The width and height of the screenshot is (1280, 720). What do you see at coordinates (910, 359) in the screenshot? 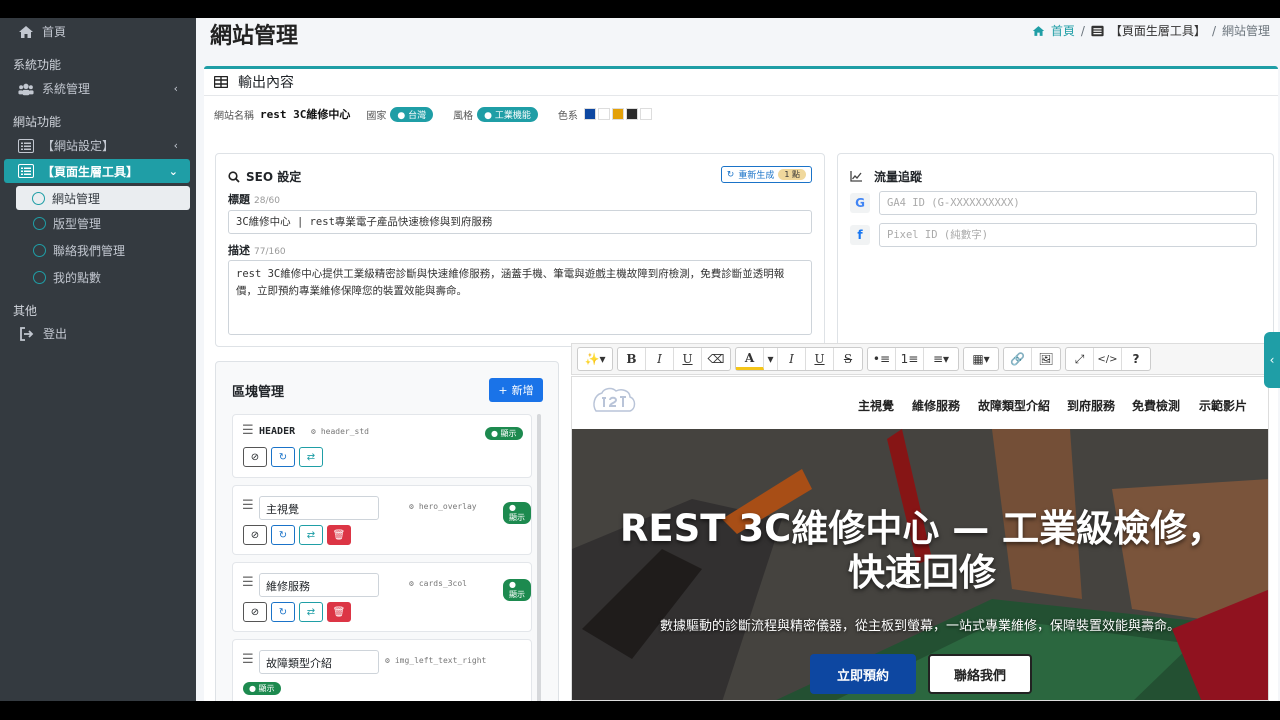
I see `numbered-list-icon: 1≡` at bounding box center [910, 359].